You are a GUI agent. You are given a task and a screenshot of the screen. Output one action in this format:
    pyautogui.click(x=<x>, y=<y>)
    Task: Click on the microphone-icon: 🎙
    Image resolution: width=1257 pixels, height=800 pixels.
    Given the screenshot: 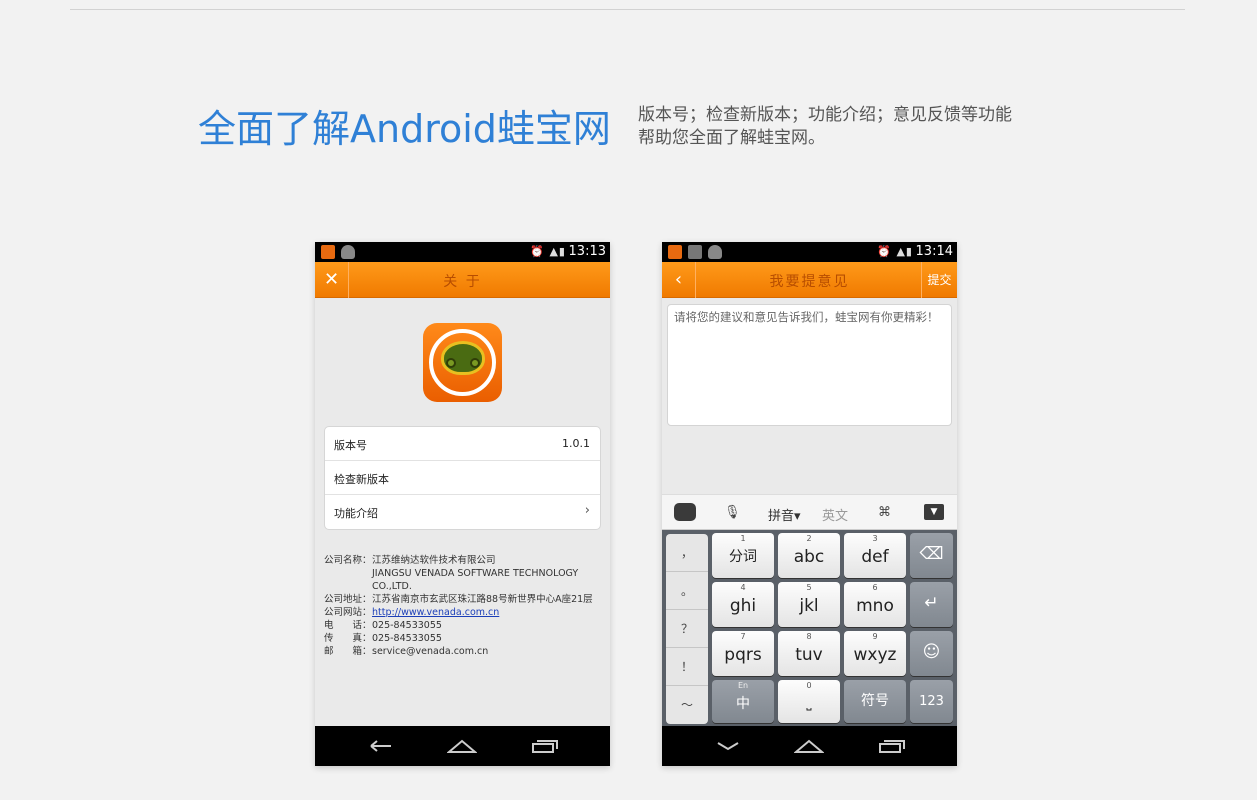 What is the action you would take?
    pyautogui.click(x=732, y=512)
    